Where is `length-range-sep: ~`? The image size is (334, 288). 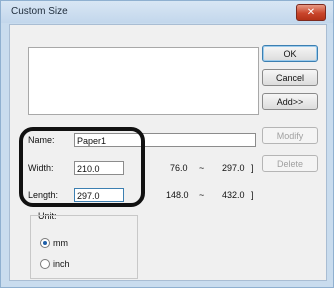 length-range-sep: ~ is located at coordinates (202, 195).